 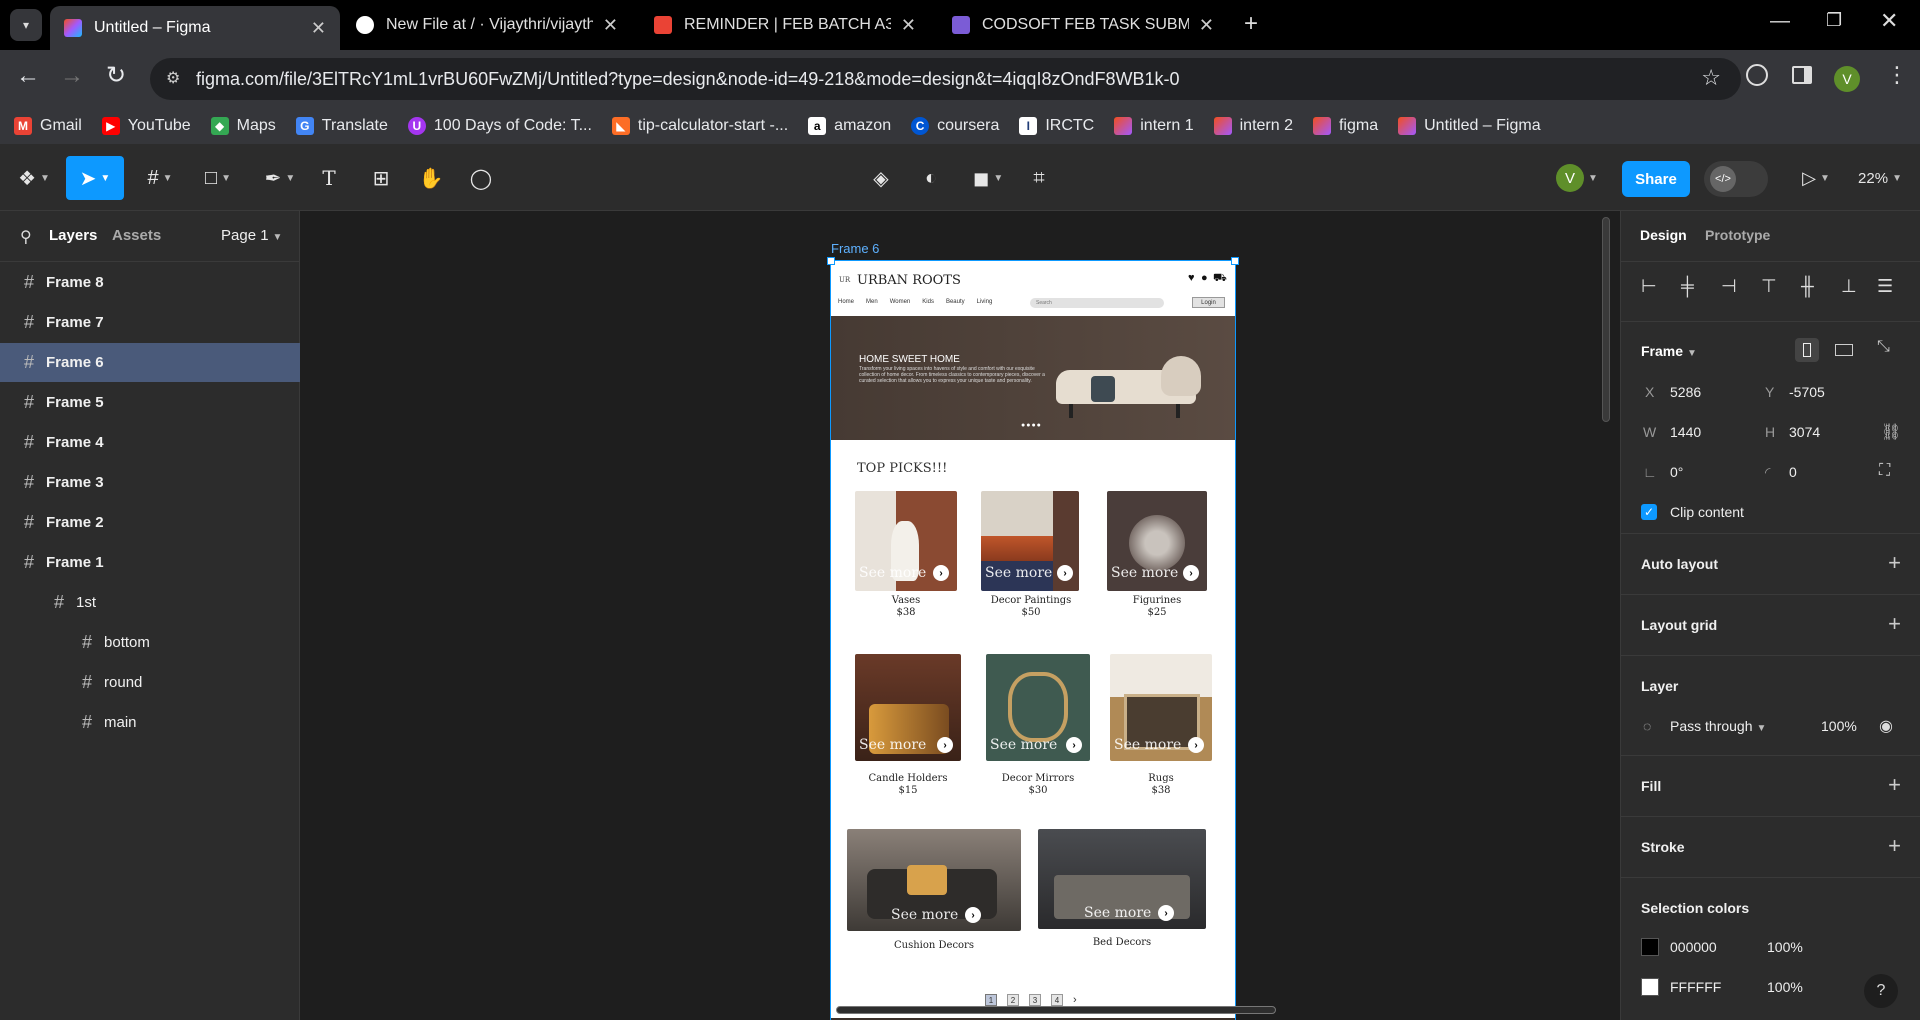 I want to click on help-button: ?, so click(x=1881, y=991).